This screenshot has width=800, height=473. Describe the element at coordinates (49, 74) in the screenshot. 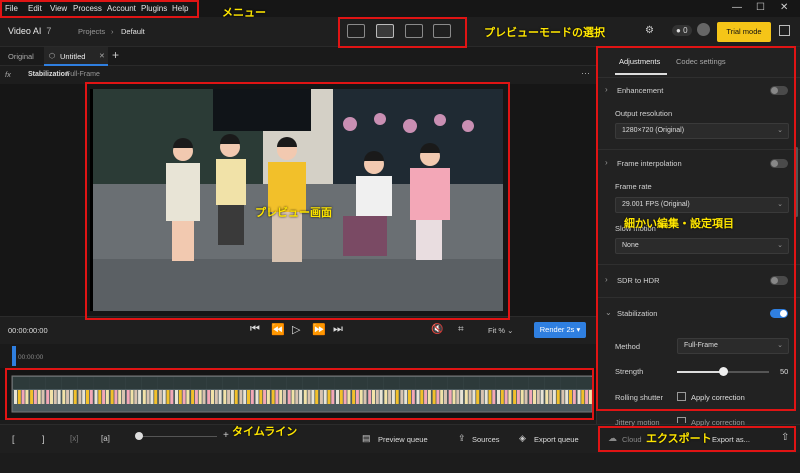

I see `filter-name: Stabilization` at that location.